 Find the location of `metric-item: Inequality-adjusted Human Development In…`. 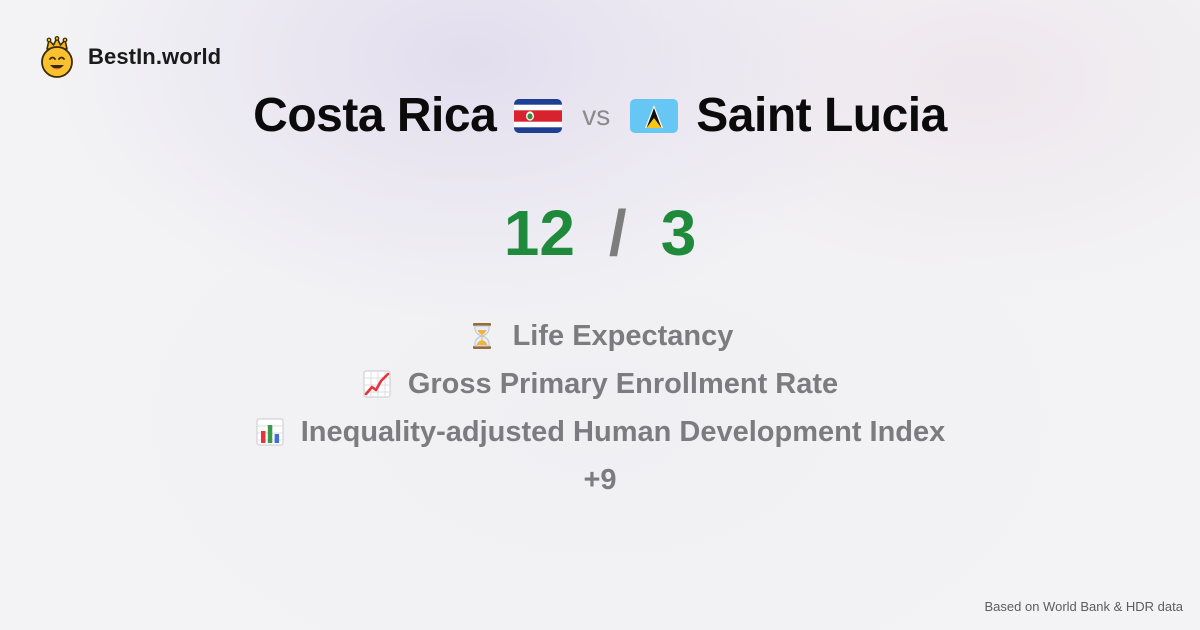

metric-item: Inequality-adjusted Human Development In… is located at coordinates (600, 432).